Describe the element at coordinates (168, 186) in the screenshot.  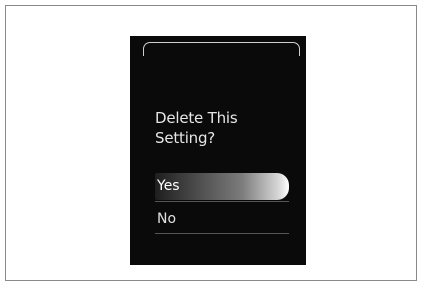
I see `yes-label: Yes` at that location.